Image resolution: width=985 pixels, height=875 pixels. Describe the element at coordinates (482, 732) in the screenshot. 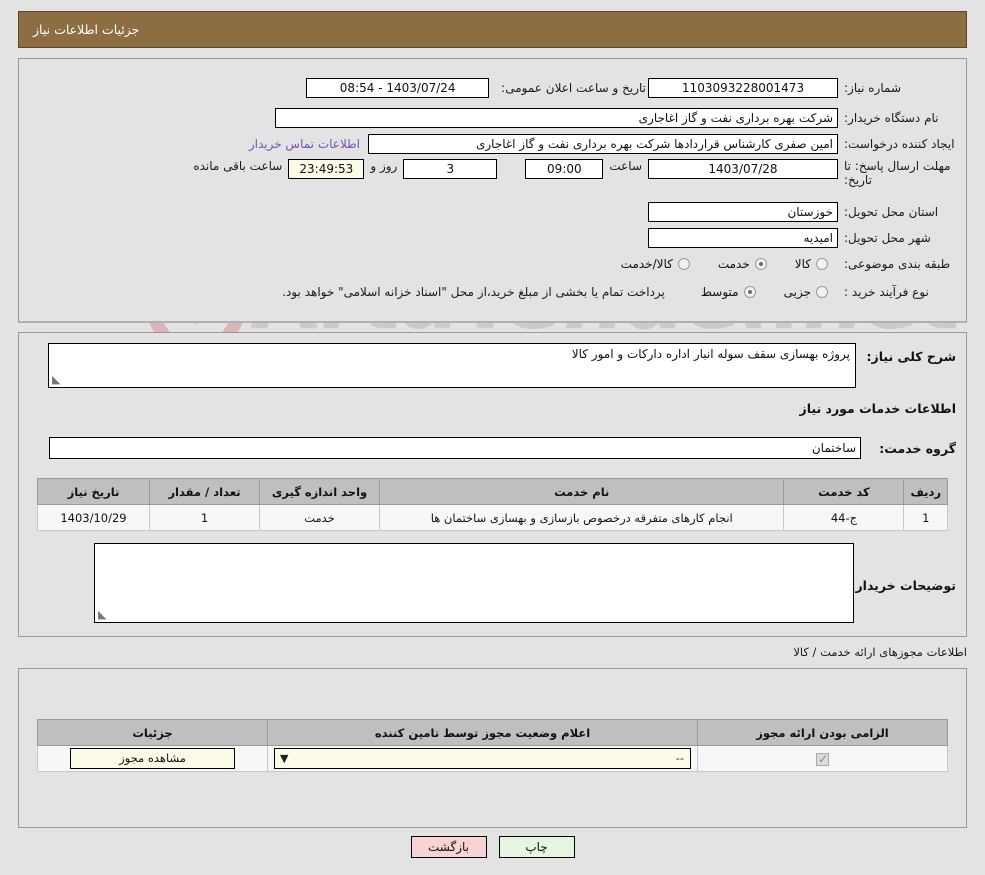

I see `col-permit-status: اعلام وضعیت مجوز توسط تامین کننده` at that location.